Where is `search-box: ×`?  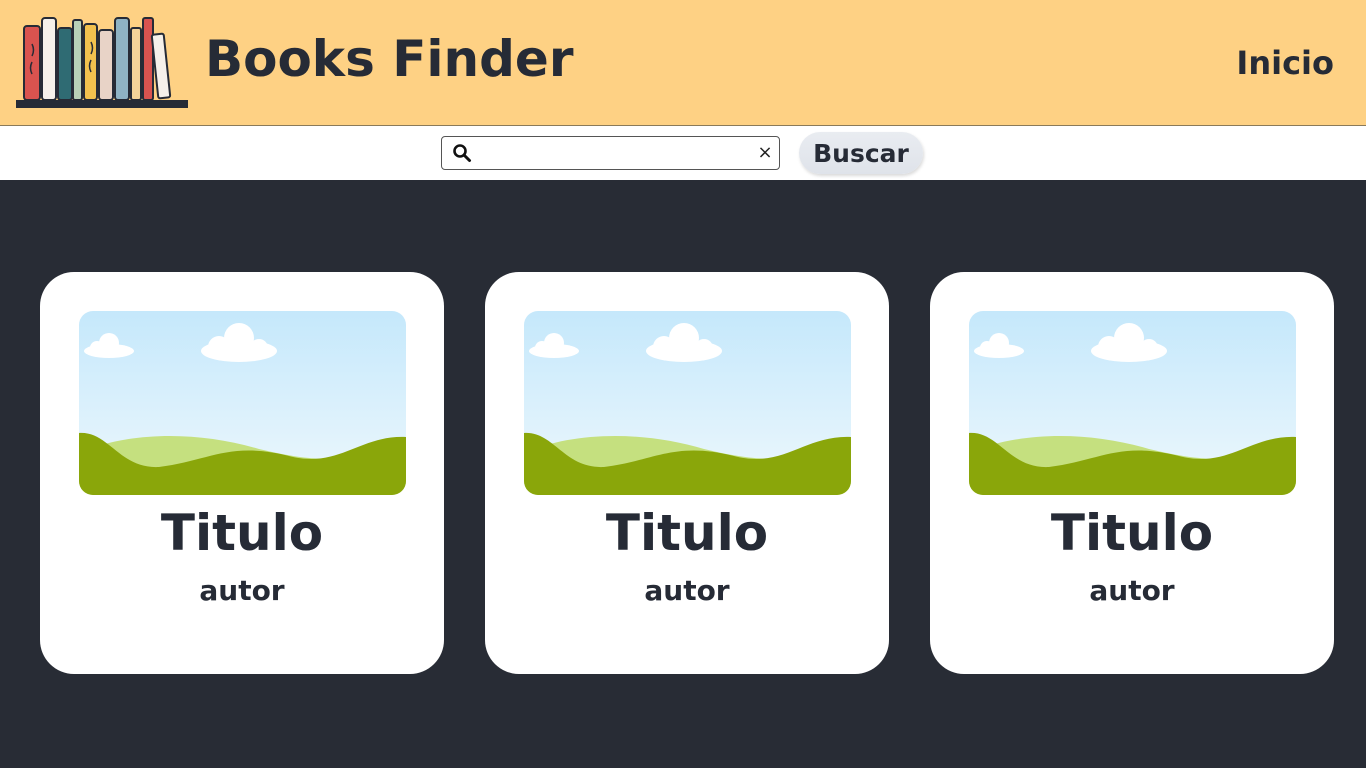
search-box: × is located at coordinates (610, 153).